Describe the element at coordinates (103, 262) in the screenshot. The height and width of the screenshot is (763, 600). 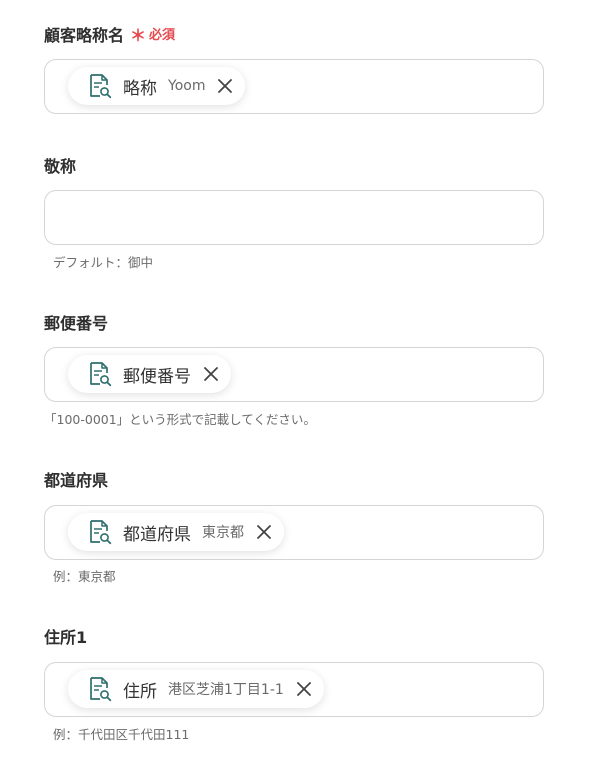
I see `helper-text: デフォルト：御中` at that location.